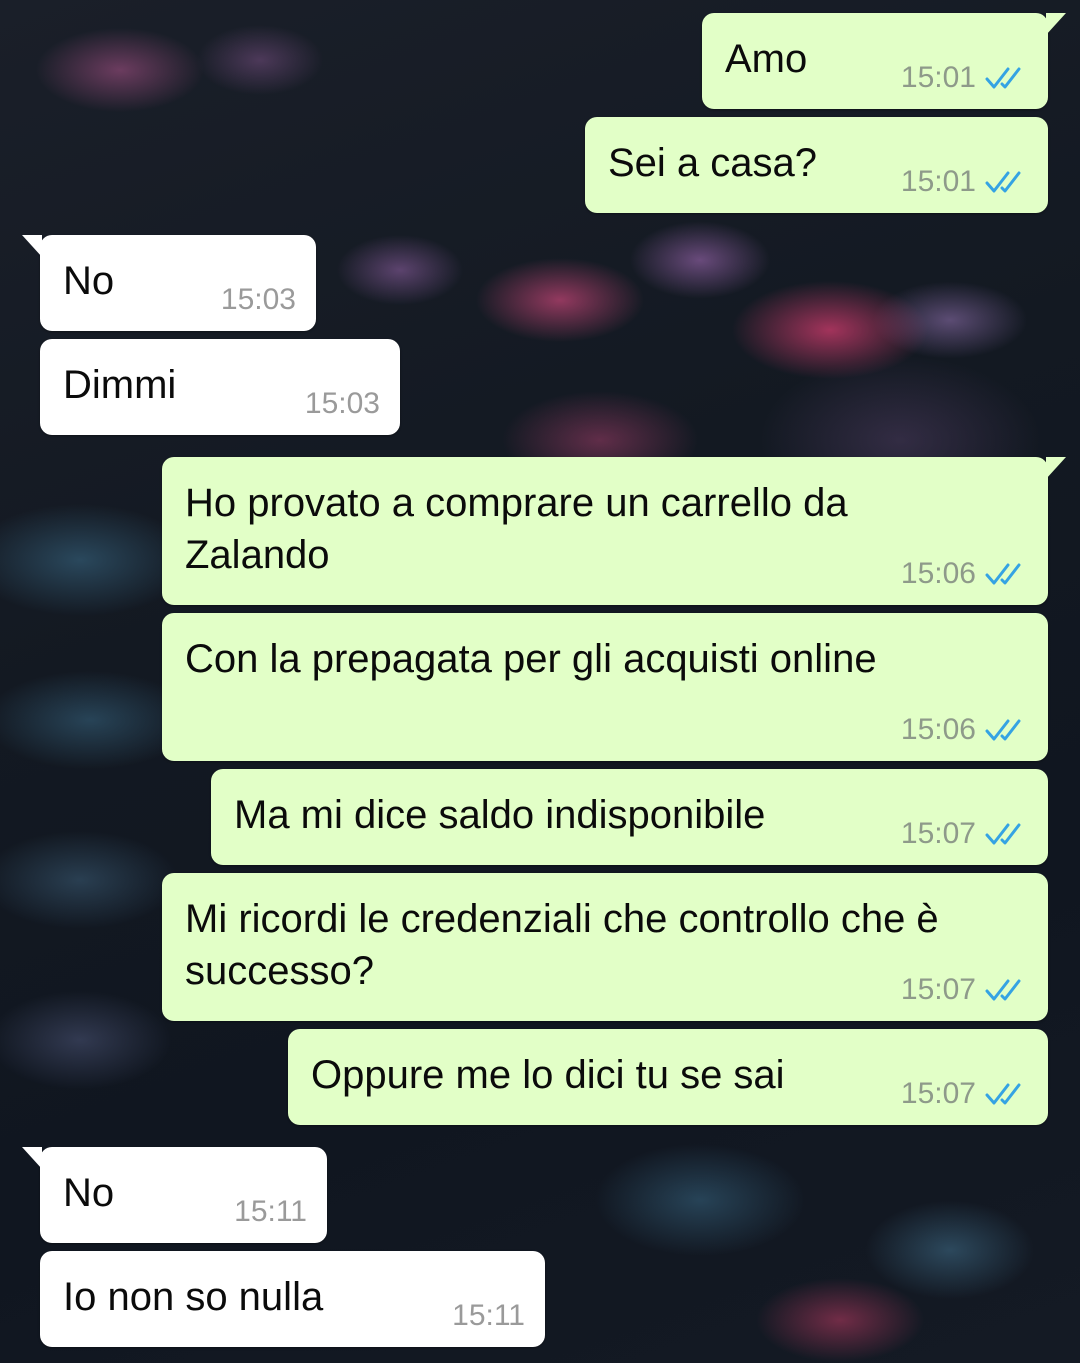 This screenshot has height=1363, width=1080. What do you see at coordinates (766, 59) in the screenshot?
I see `message-text: Amo` at bounding box center [766, 59].